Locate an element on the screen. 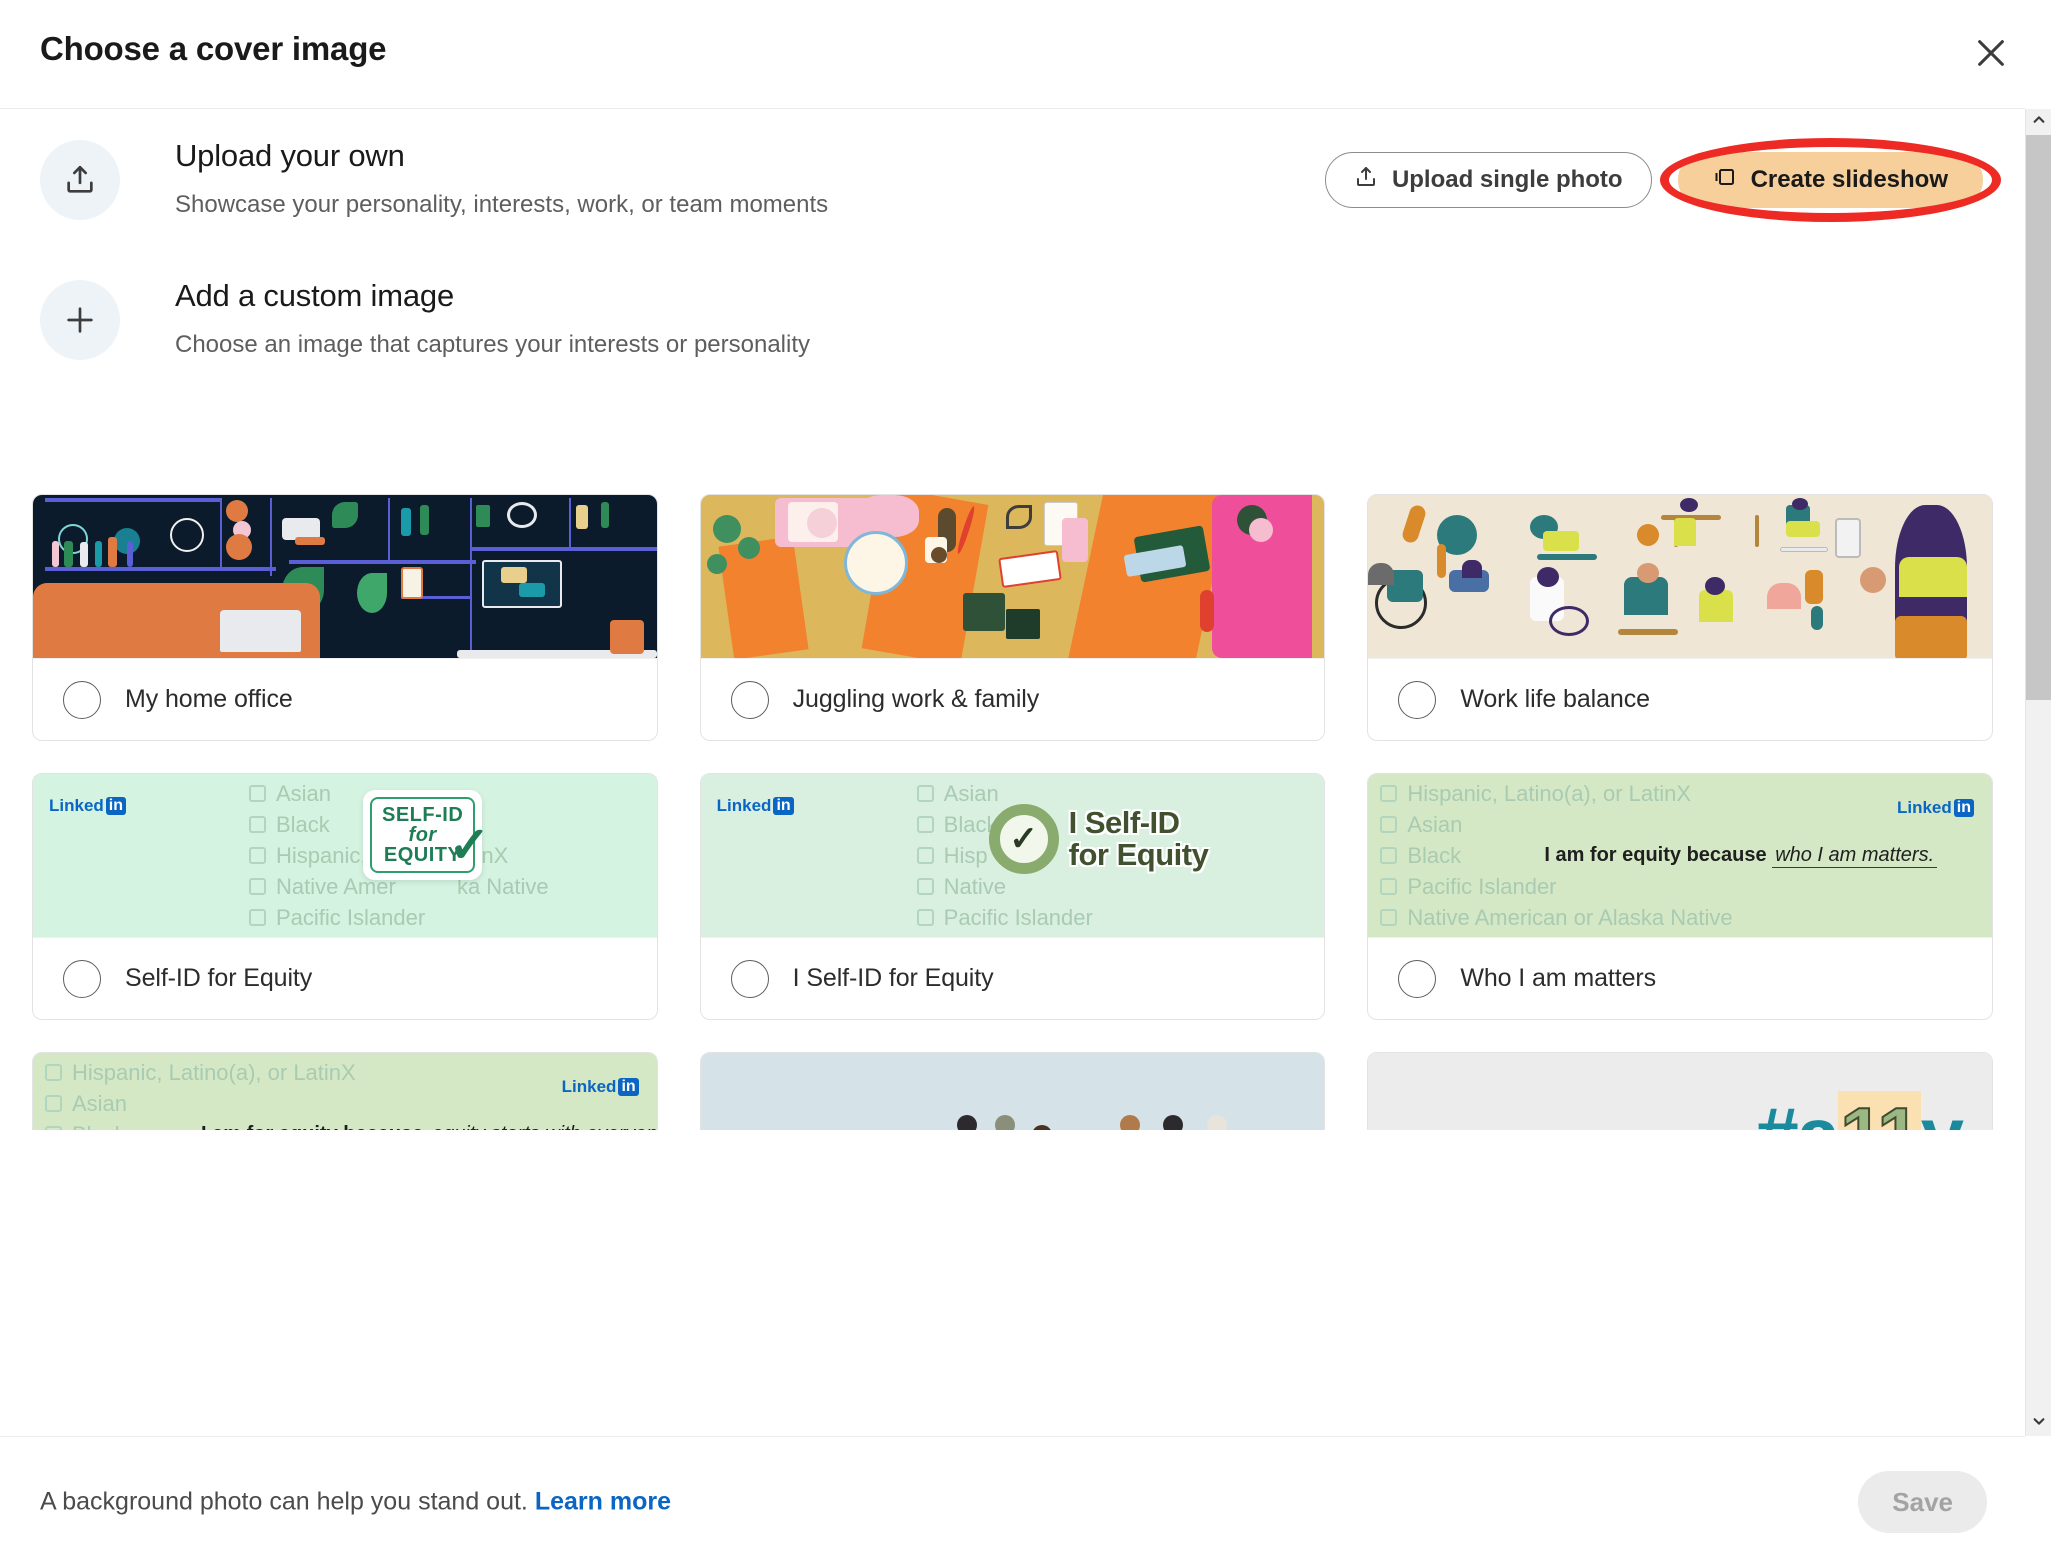  scrollbar-thumb is located at coordinates (2038, 417).